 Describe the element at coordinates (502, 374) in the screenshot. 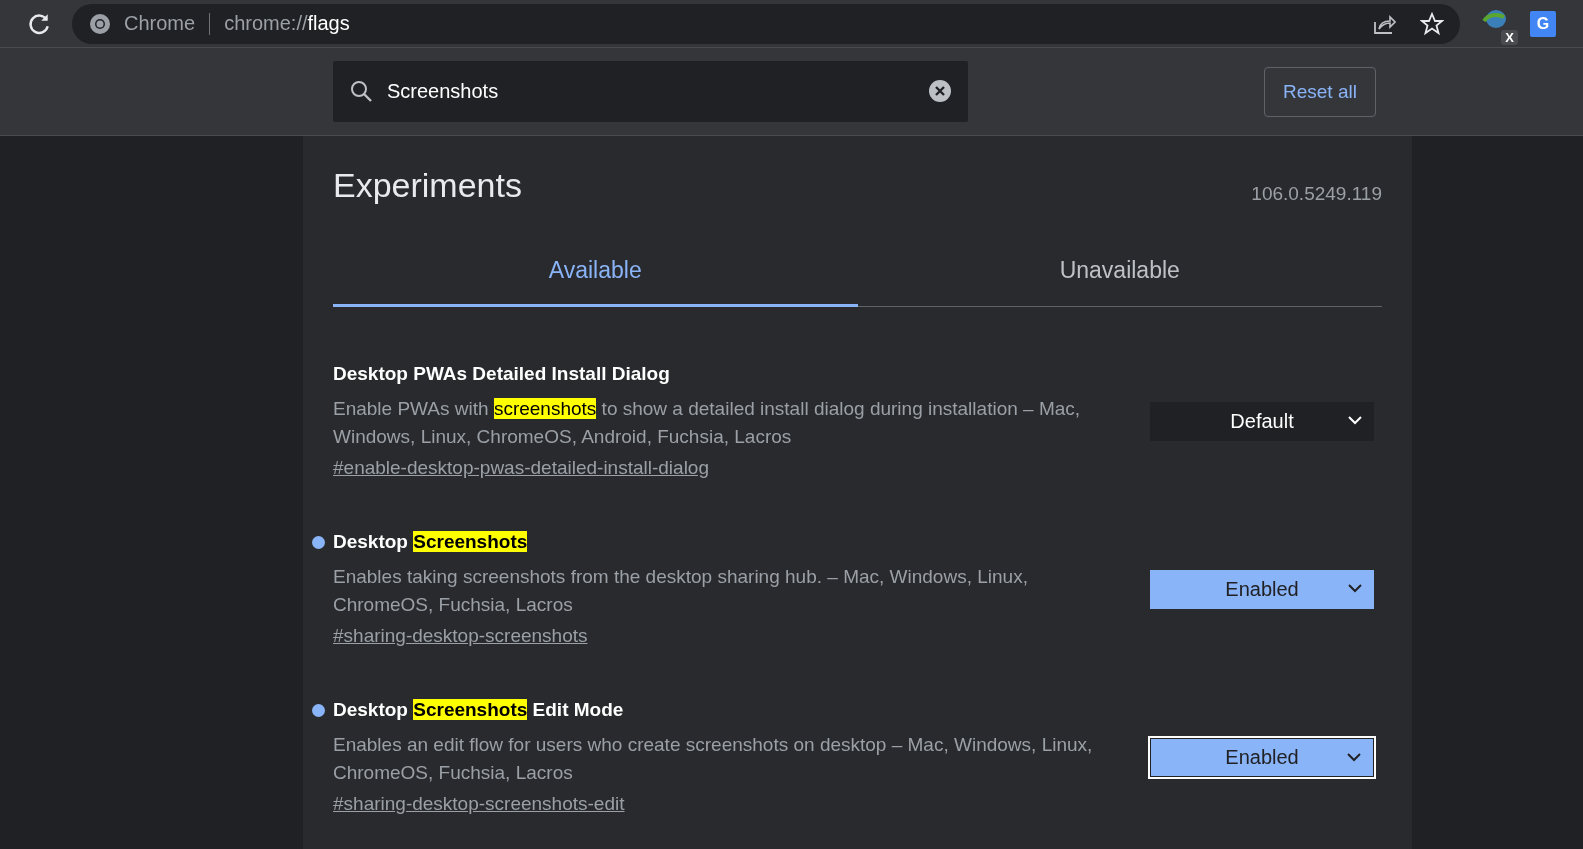

I see `flag-title: Desktop PWAs Detailed Install Dialog` at that location.